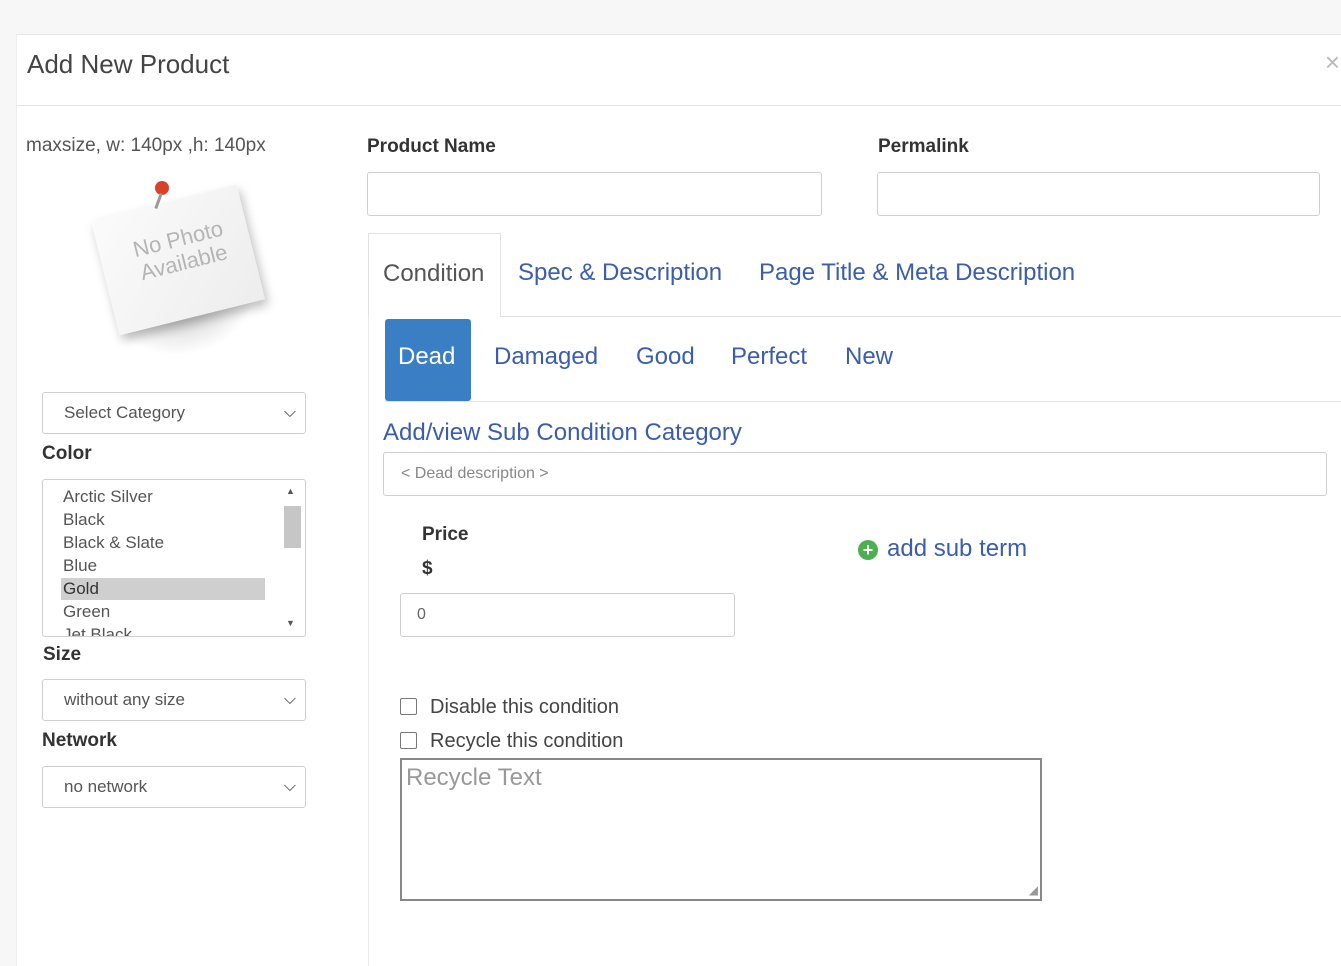 Image resolution: width=1341 pixels, height=966 pixels. What do you see at coordinates (869, 357) in the screenshot?
I see `condition-tab-new: New` at bounding box center [869, 357].